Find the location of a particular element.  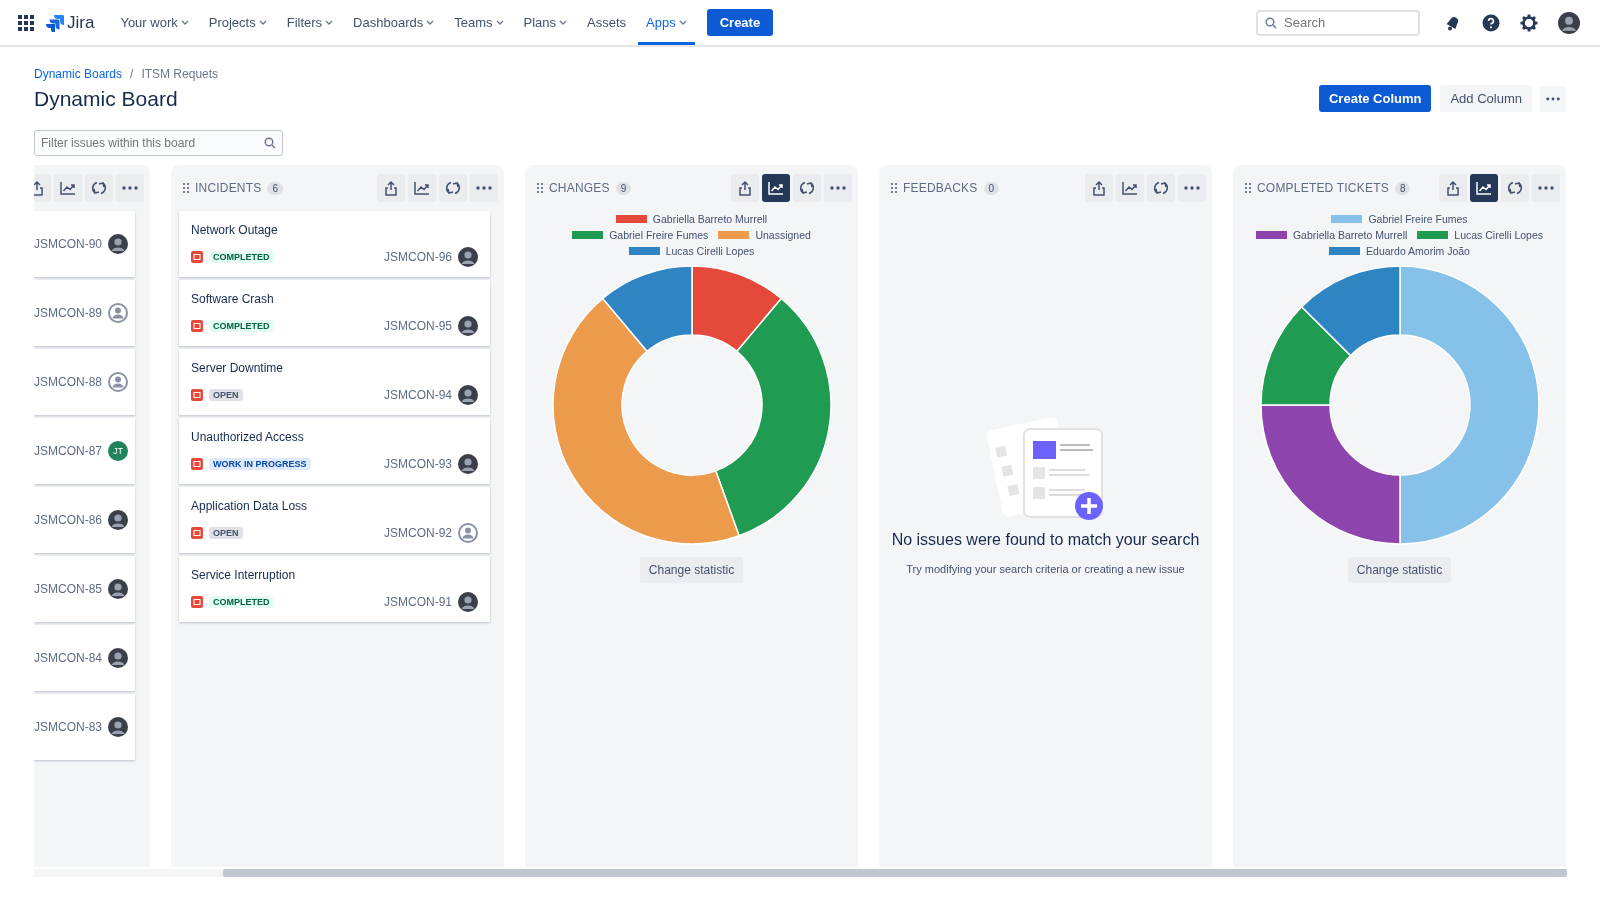

app-grid-icon is located at coordinates (26, 22).